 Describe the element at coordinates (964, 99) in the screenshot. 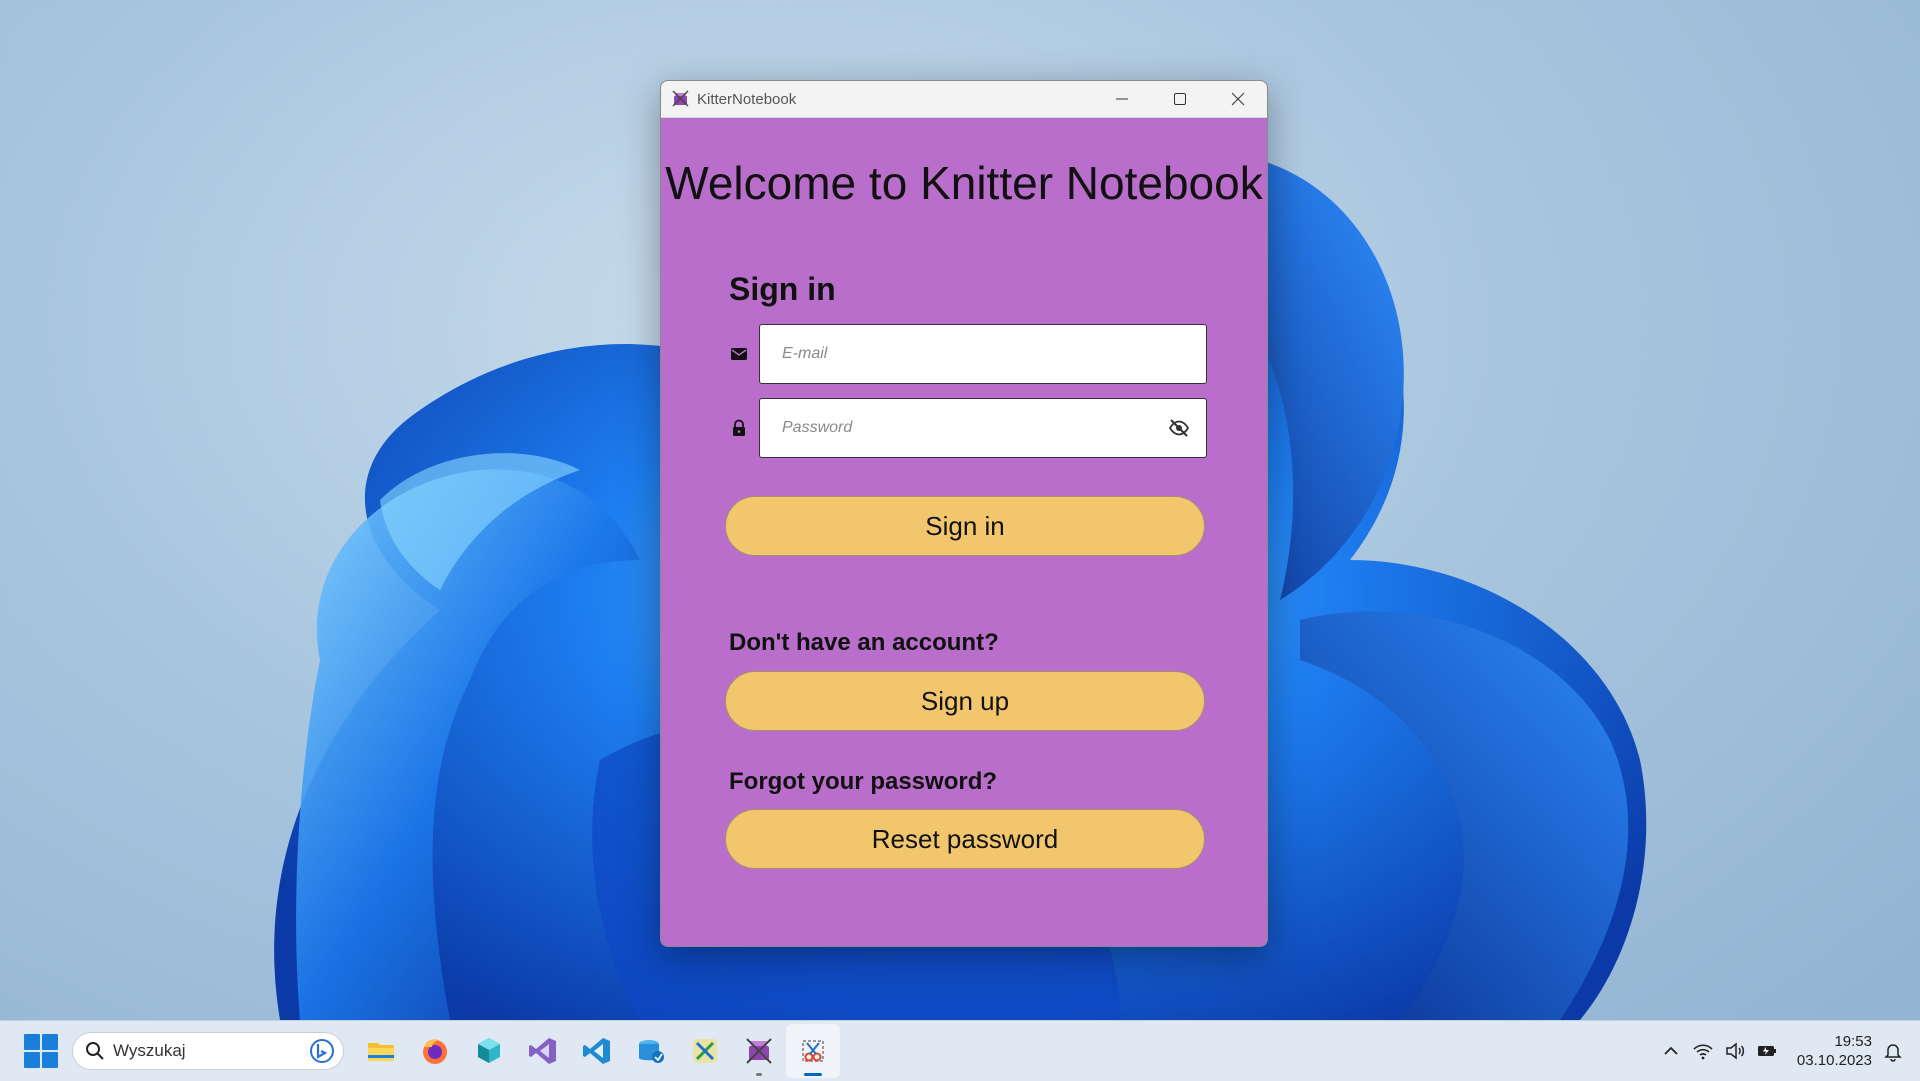

I see `title-bar: KitterNotebook` at that location.